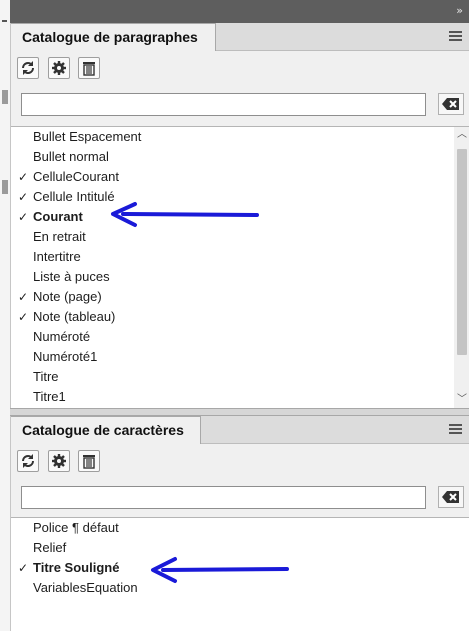  What do you see at coordinates (240, 237) in the screenshot?
I see `list-item: En retrait` at bounding box center [240, 237].